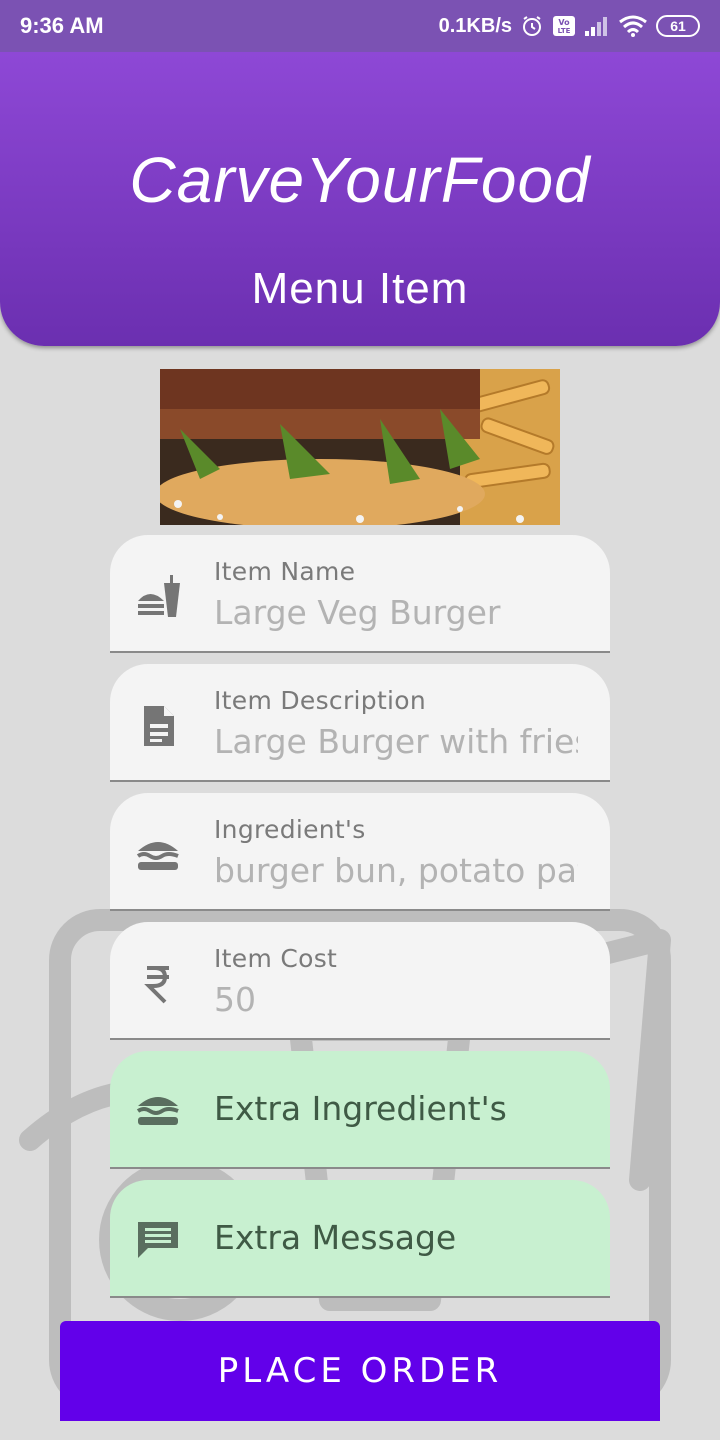 This screenshot has height=1440, width=720. I want to click on ingredients-label: Ingredient's, so click(290, 829).